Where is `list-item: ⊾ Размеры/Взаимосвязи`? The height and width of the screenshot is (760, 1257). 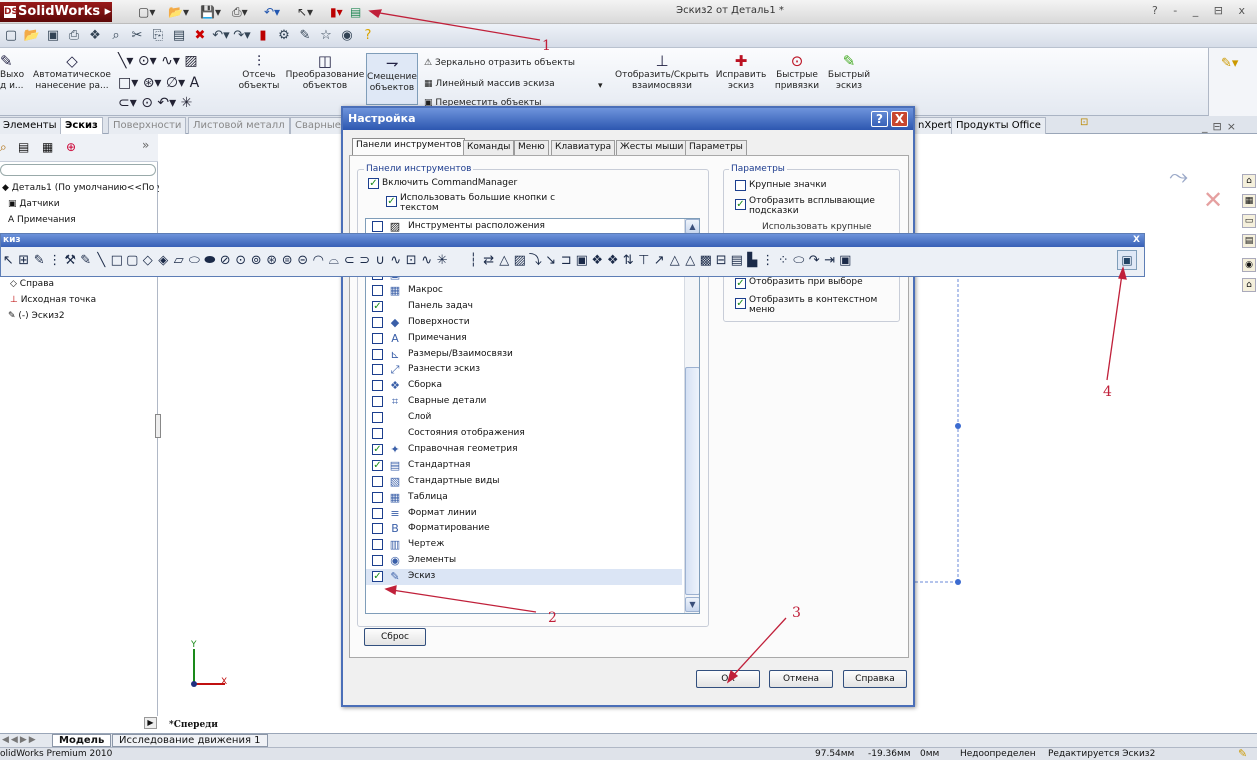
list-item: ⊾ Размеры/Взаимосвязи is located at coordinates (524, 355).